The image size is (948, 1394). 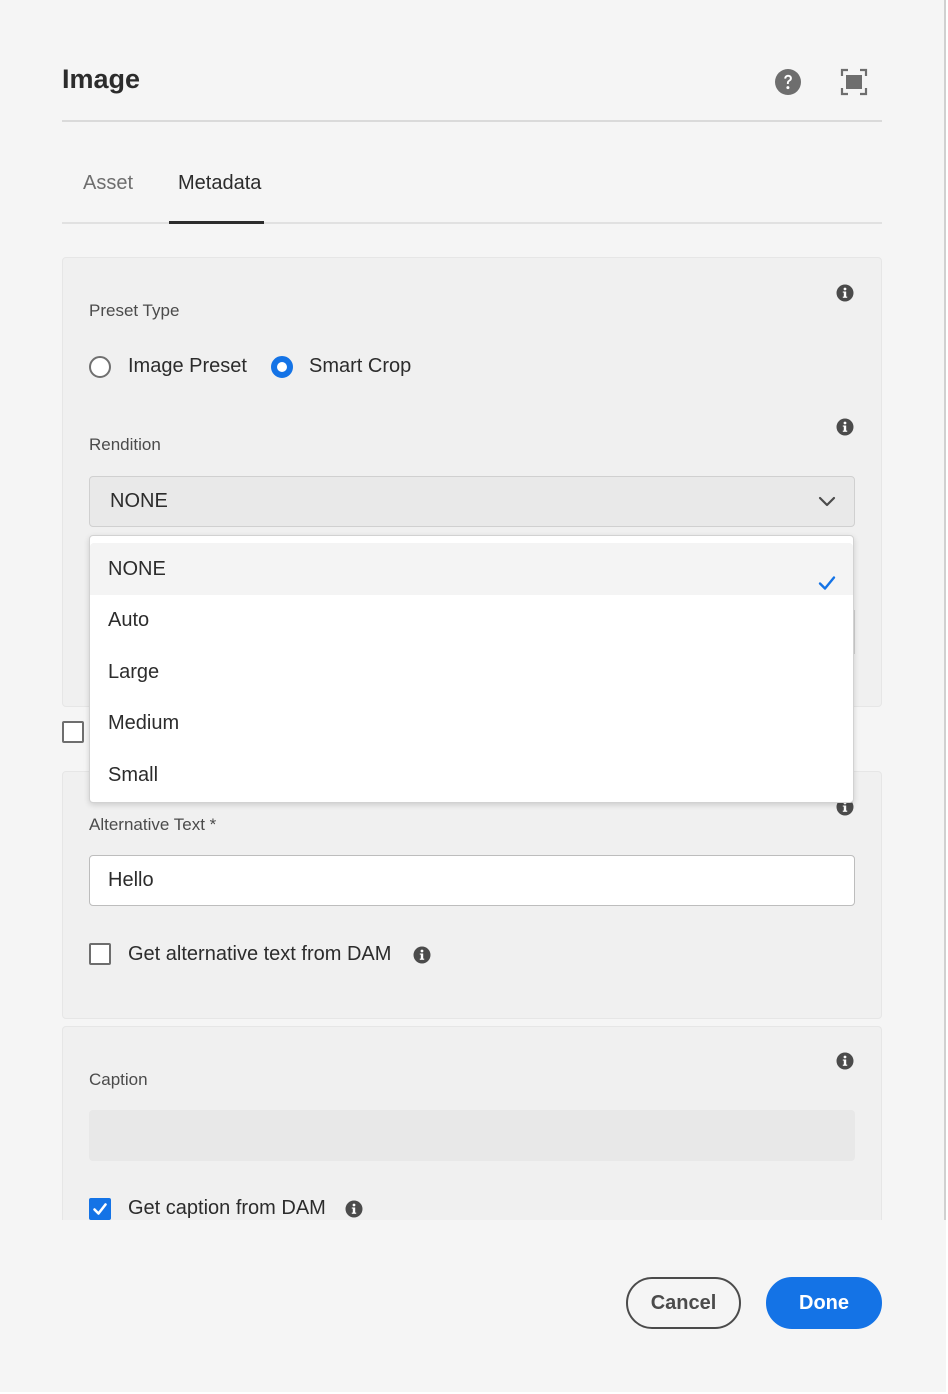 What do you see at coordinates (854, 82) in the screenshot?
I see `fullscreen-icon` at bounding box center [854, 82].